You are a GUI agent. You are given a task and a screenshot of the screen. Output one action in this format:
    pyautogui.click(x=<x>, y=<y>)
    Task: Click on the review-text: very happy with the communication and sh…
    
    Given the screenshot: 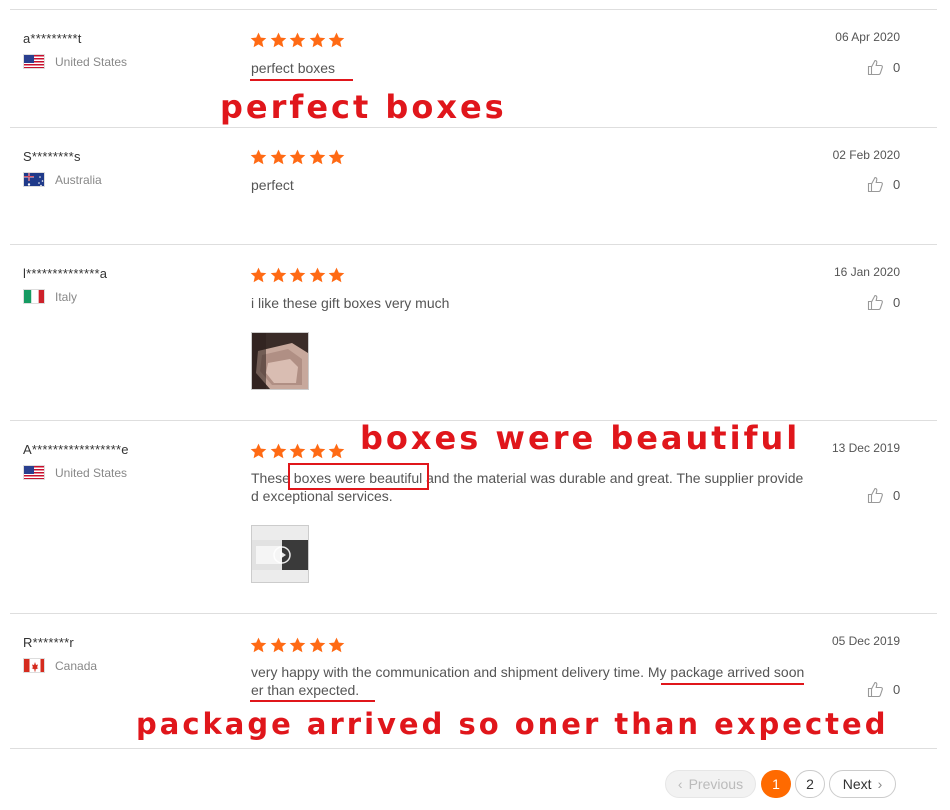 What is the action you would take?
    pyautogui.click(x=528, y=681)
    